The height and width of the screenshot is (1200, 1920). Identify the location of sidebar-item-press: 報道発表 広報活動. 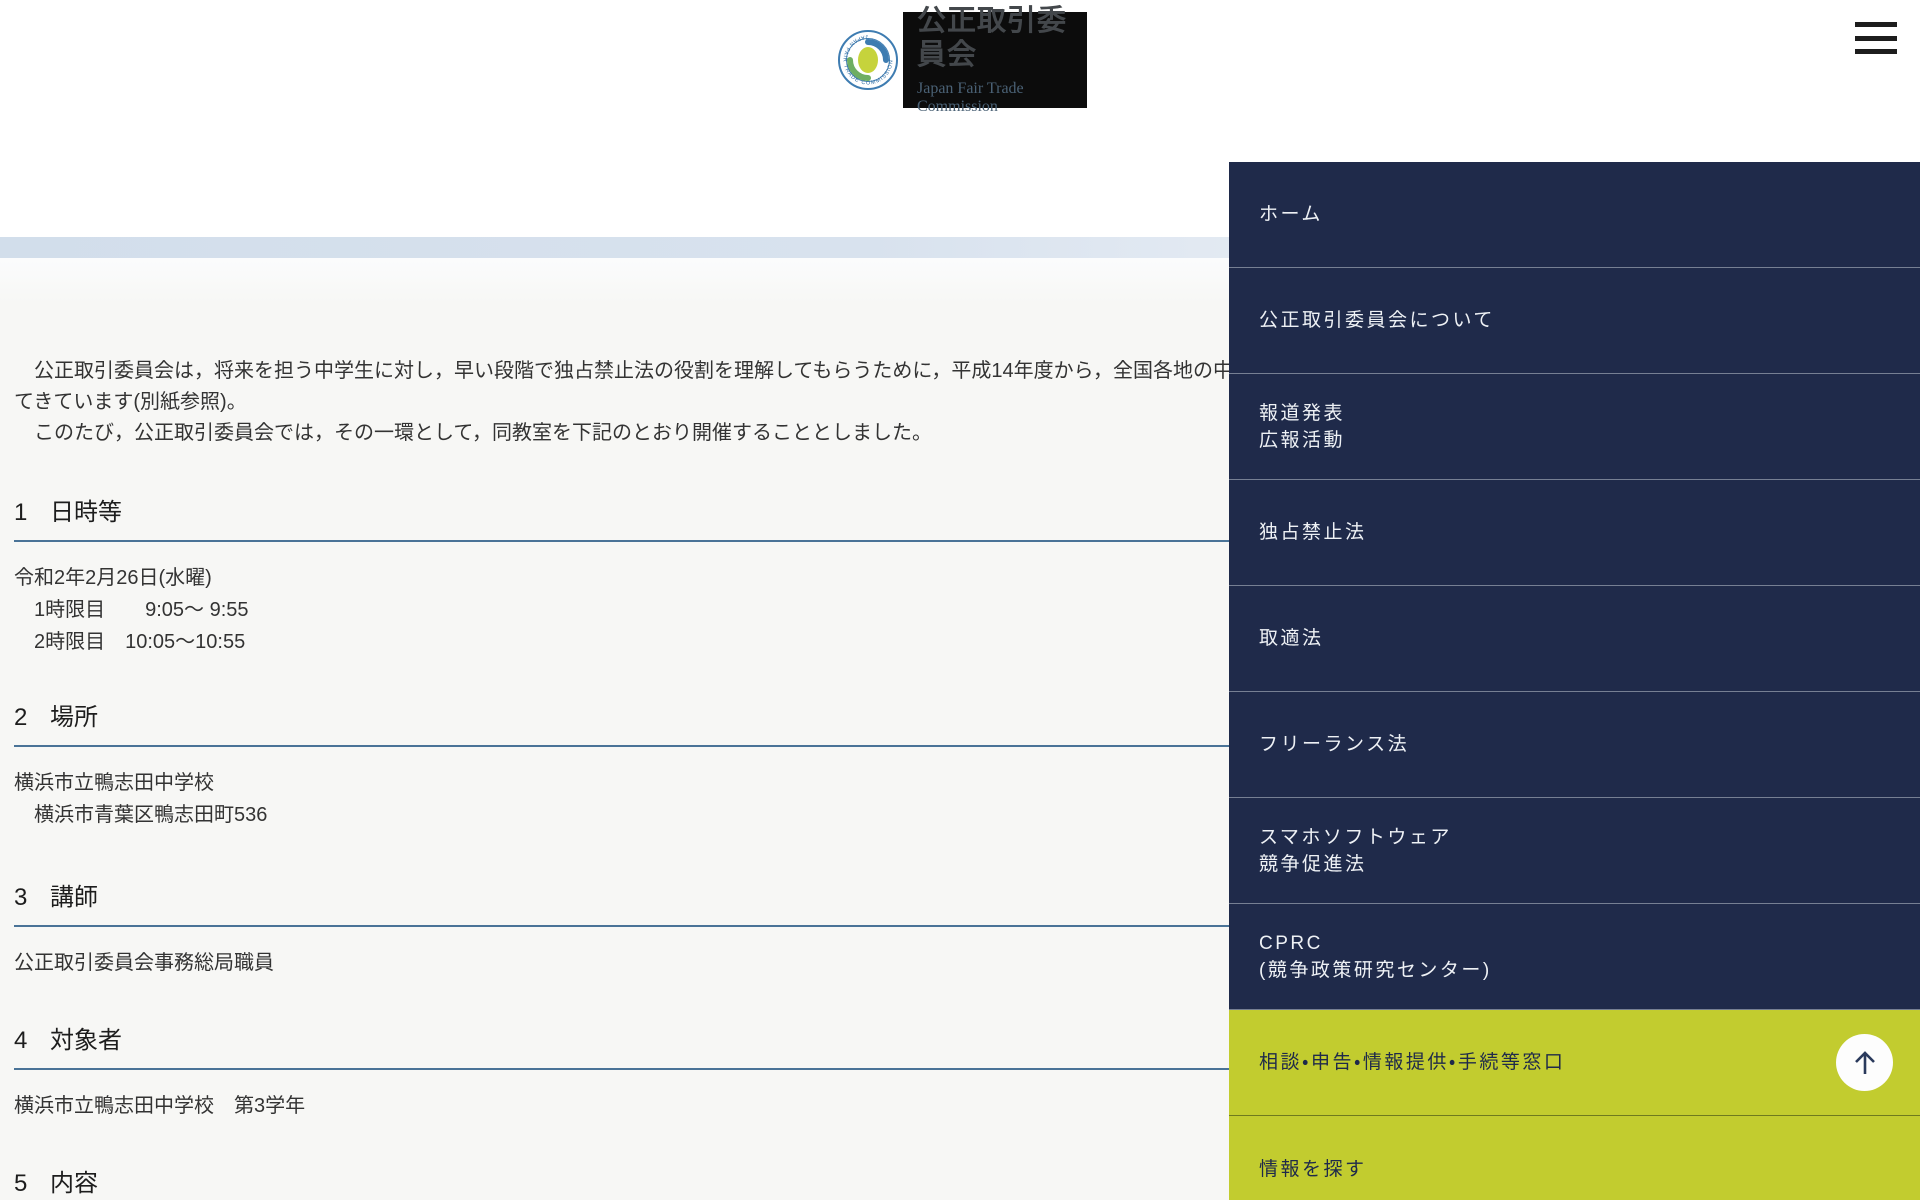
(1574, 427).